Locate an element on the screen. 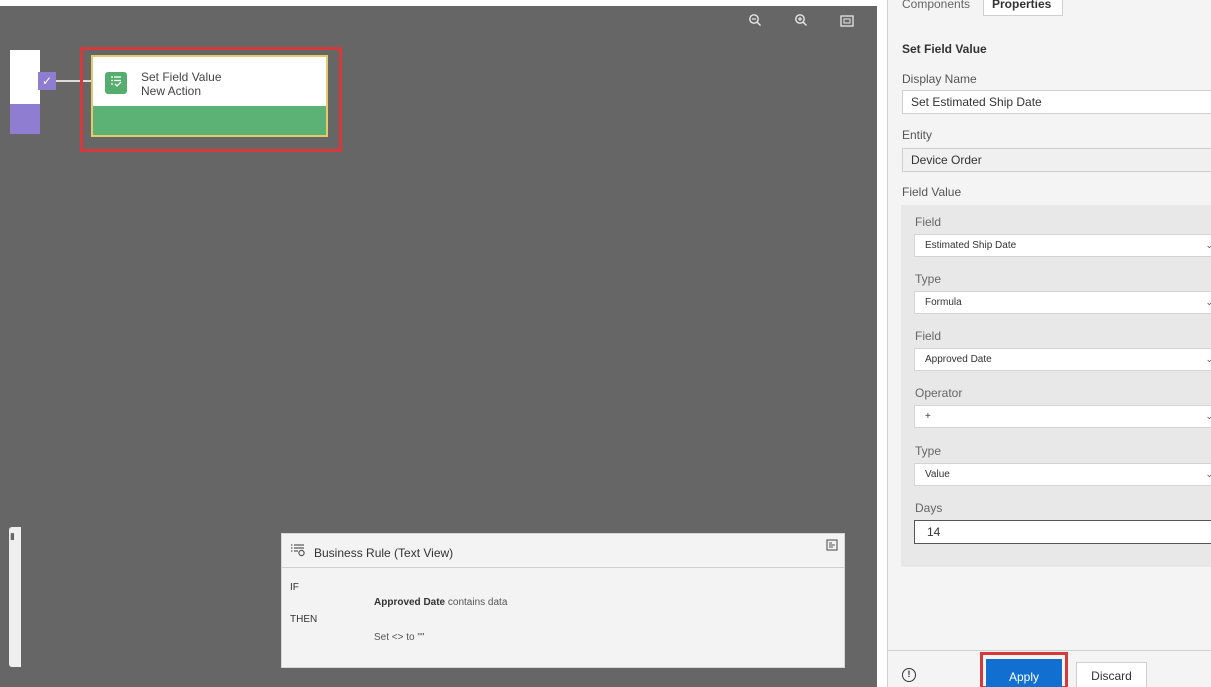 The width and height of the screenshot is (1211, 687). action-node-title: Set Field Value is located at coordinates (181, 77).